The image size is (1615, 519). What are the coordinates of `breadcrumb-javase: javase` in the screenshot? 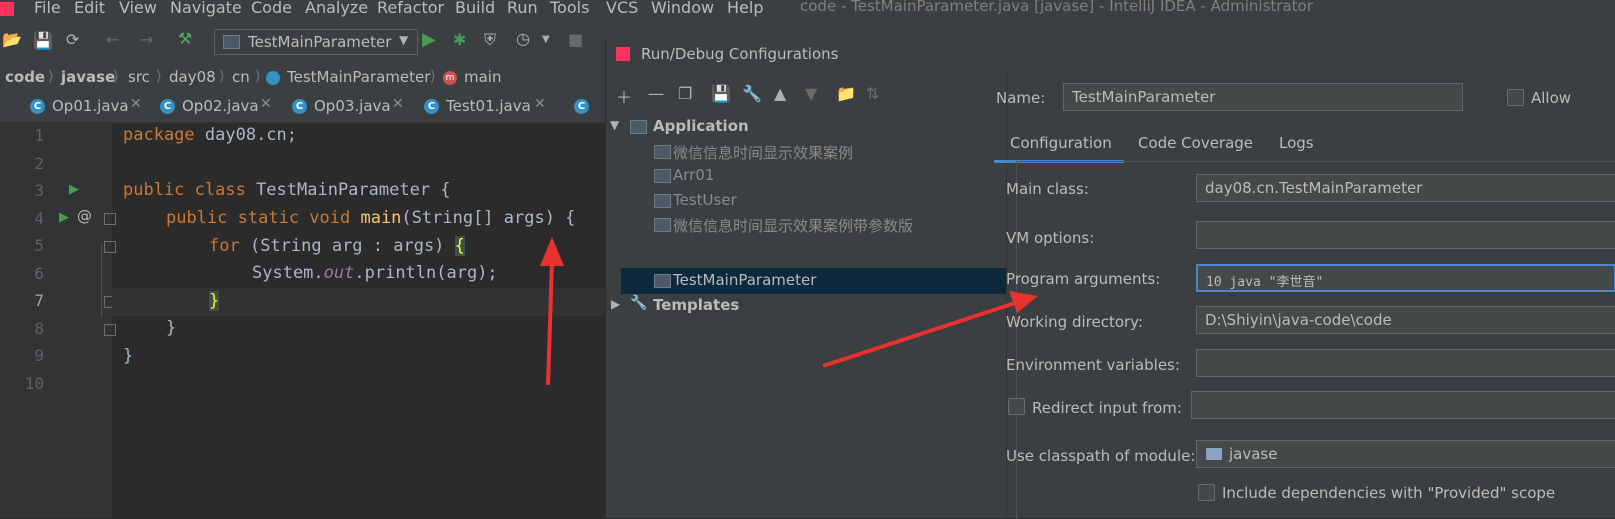 It's located at (88, 77).